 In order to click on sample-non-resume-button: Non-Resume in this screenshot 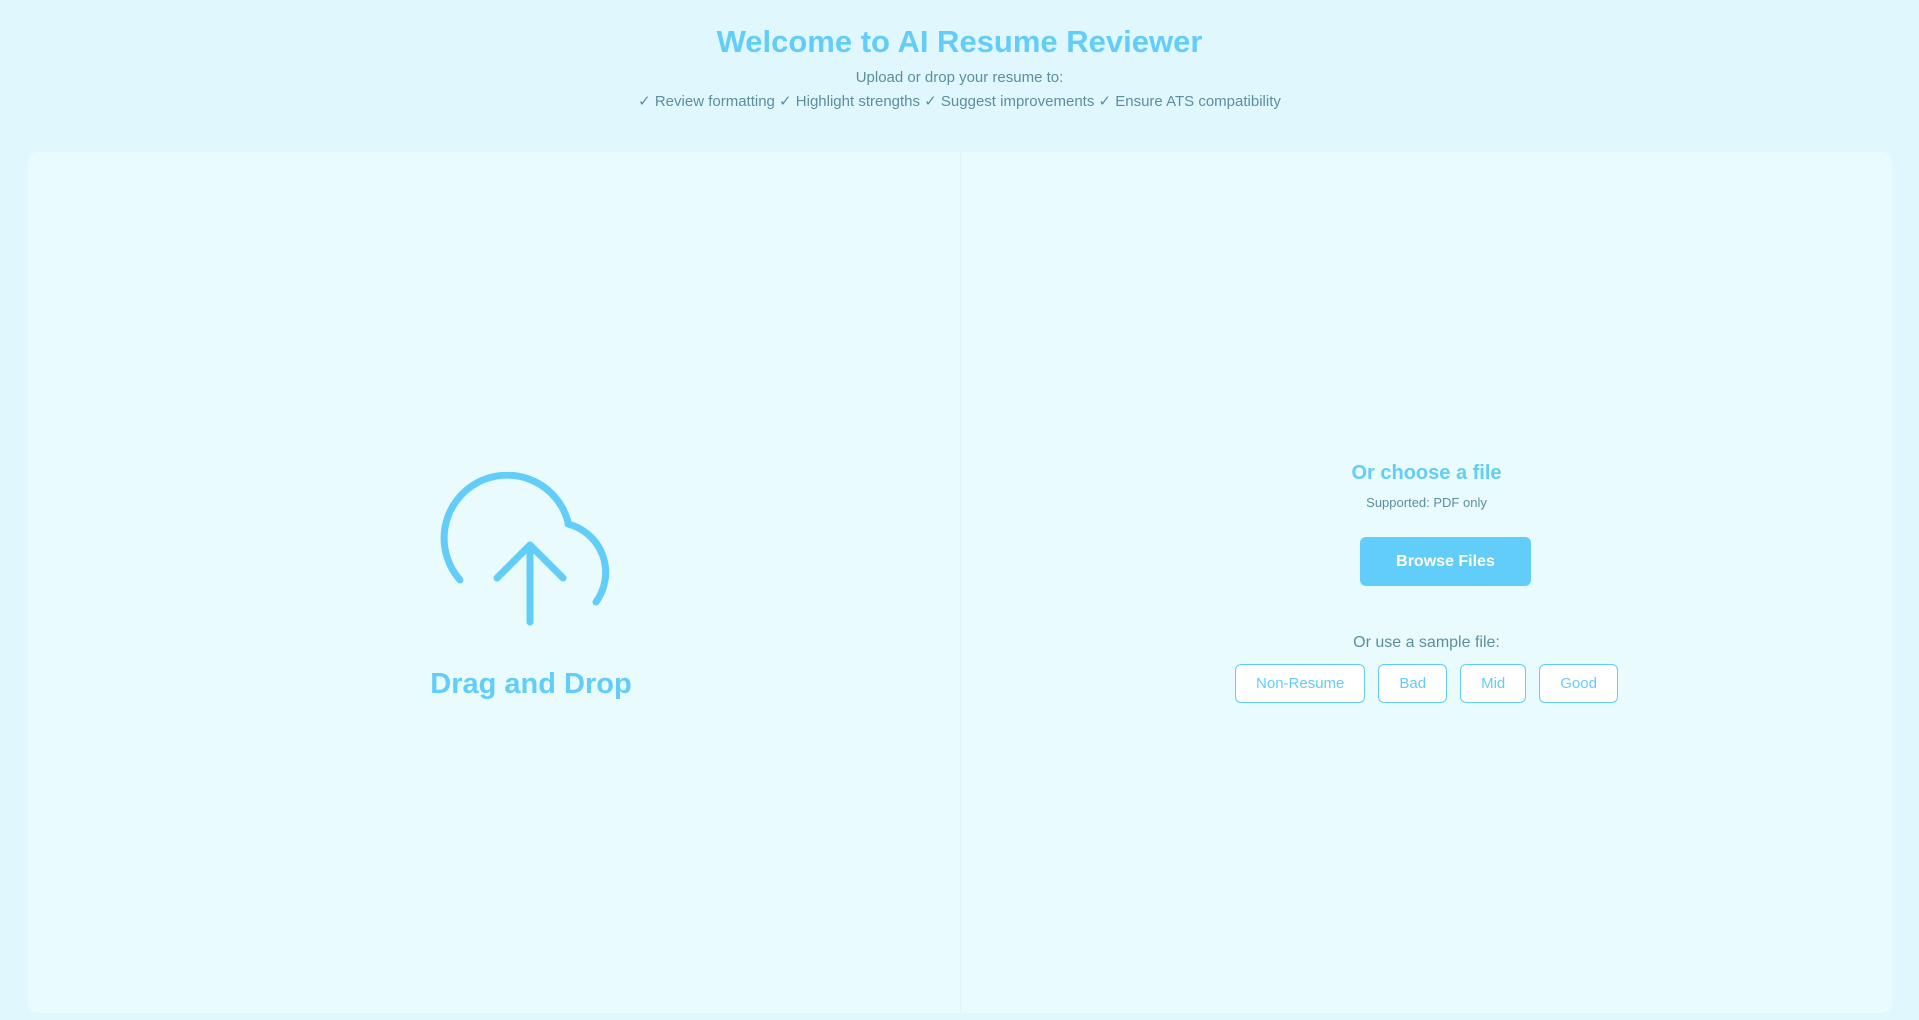, I will do `click(1300, 683)`.